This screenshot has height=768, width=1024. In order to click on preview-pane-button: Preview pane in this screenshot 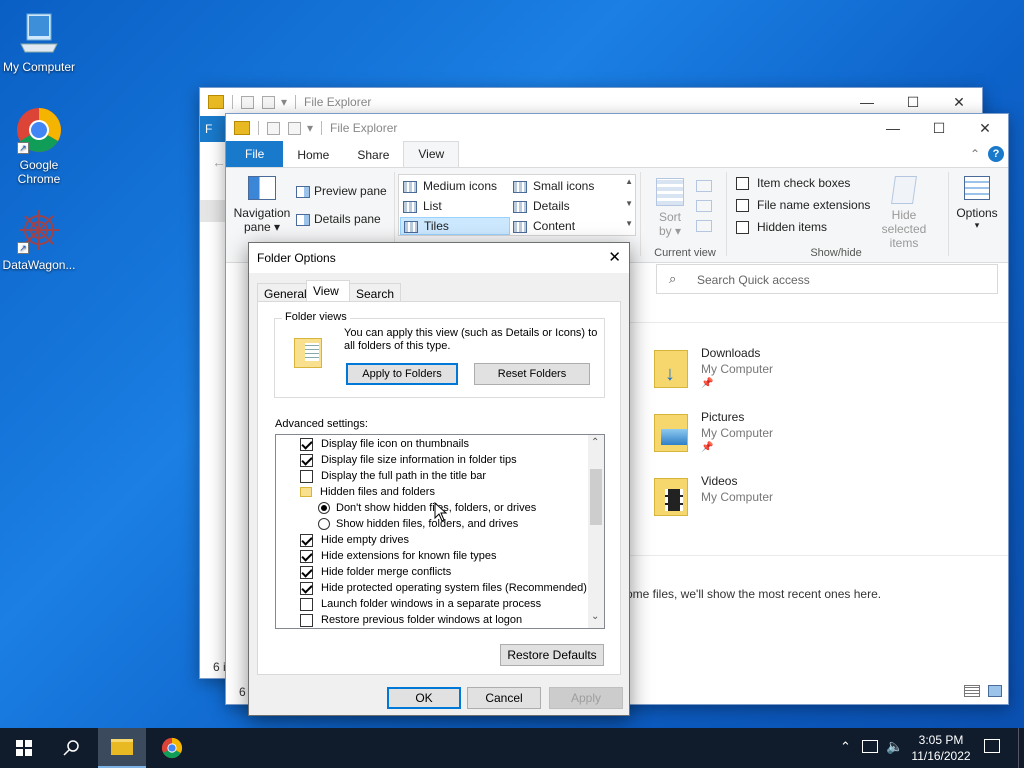, I will do `click(341, 191)`.